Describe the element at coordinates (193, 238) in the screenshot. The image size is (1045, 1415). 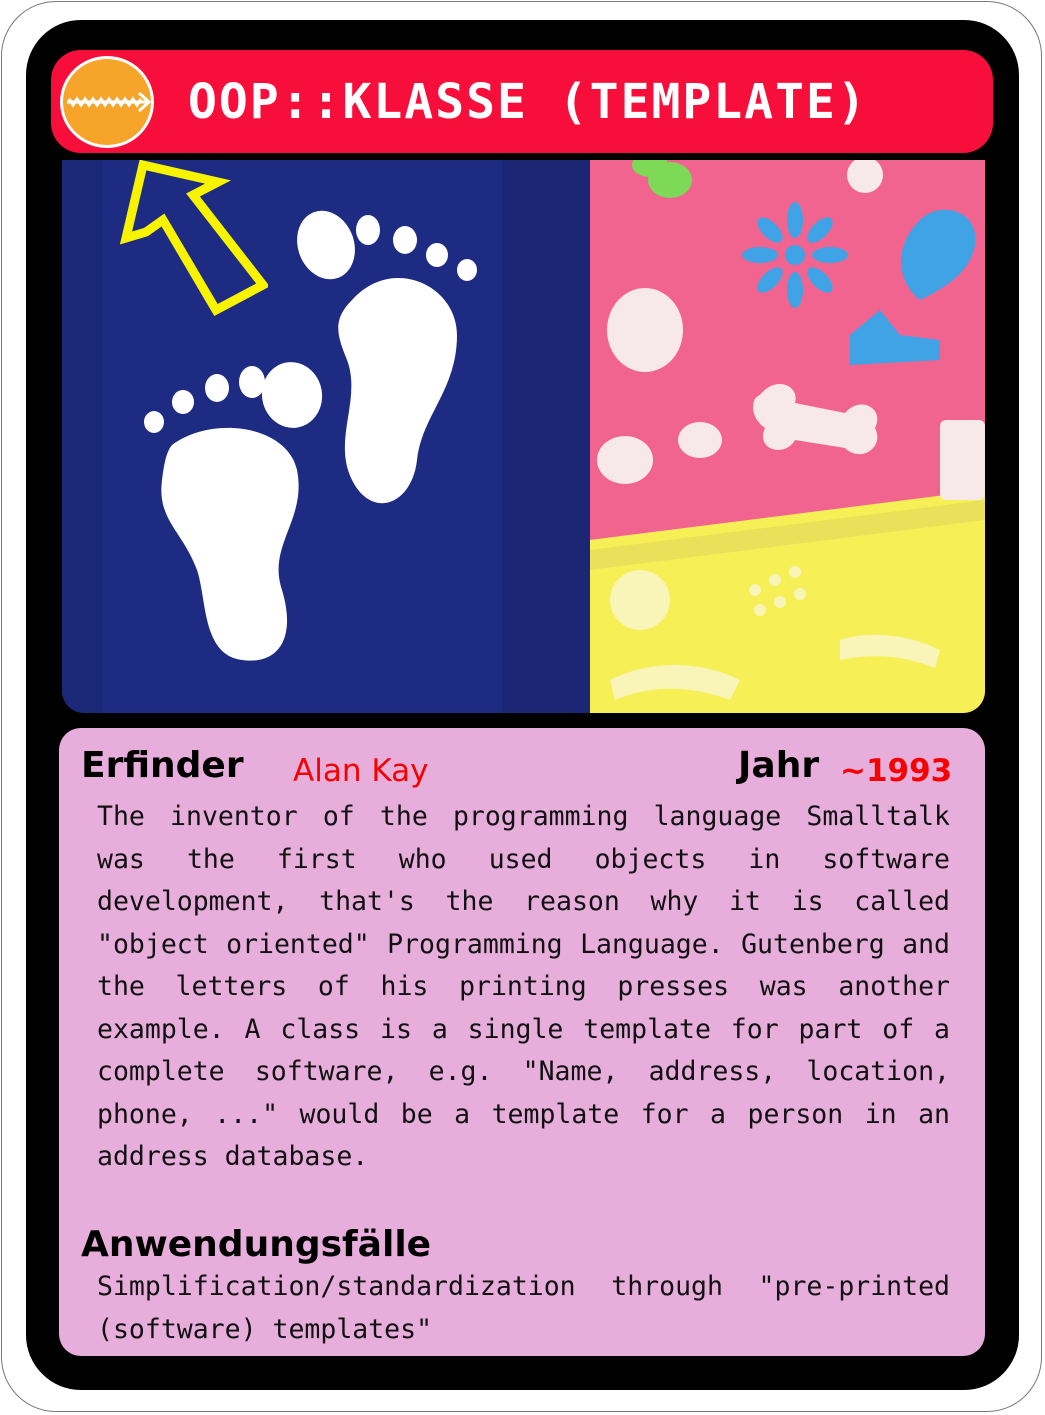
I see `yellow-arrow-icon` at that location.